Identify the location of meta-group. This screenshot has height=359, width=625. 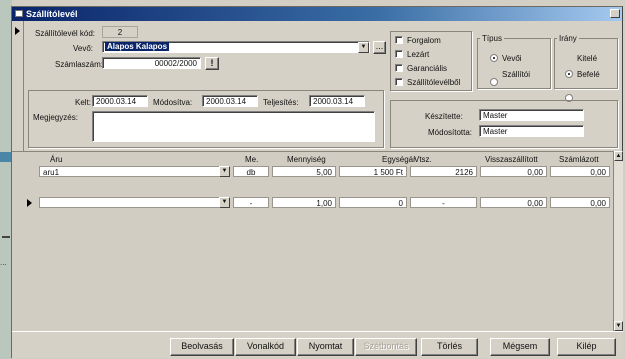
(504, 124).